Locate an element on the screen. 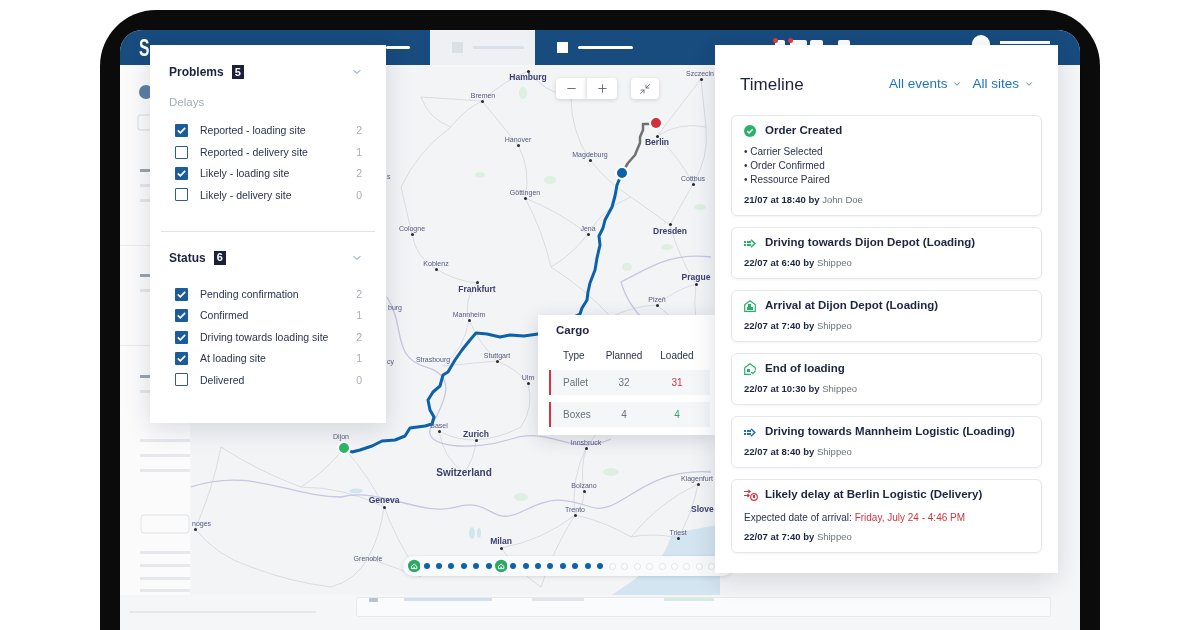 Image resolution: width=1200 pixels, height=630 pixels. filter-label: At loading site is located at coordinates (233, 358).